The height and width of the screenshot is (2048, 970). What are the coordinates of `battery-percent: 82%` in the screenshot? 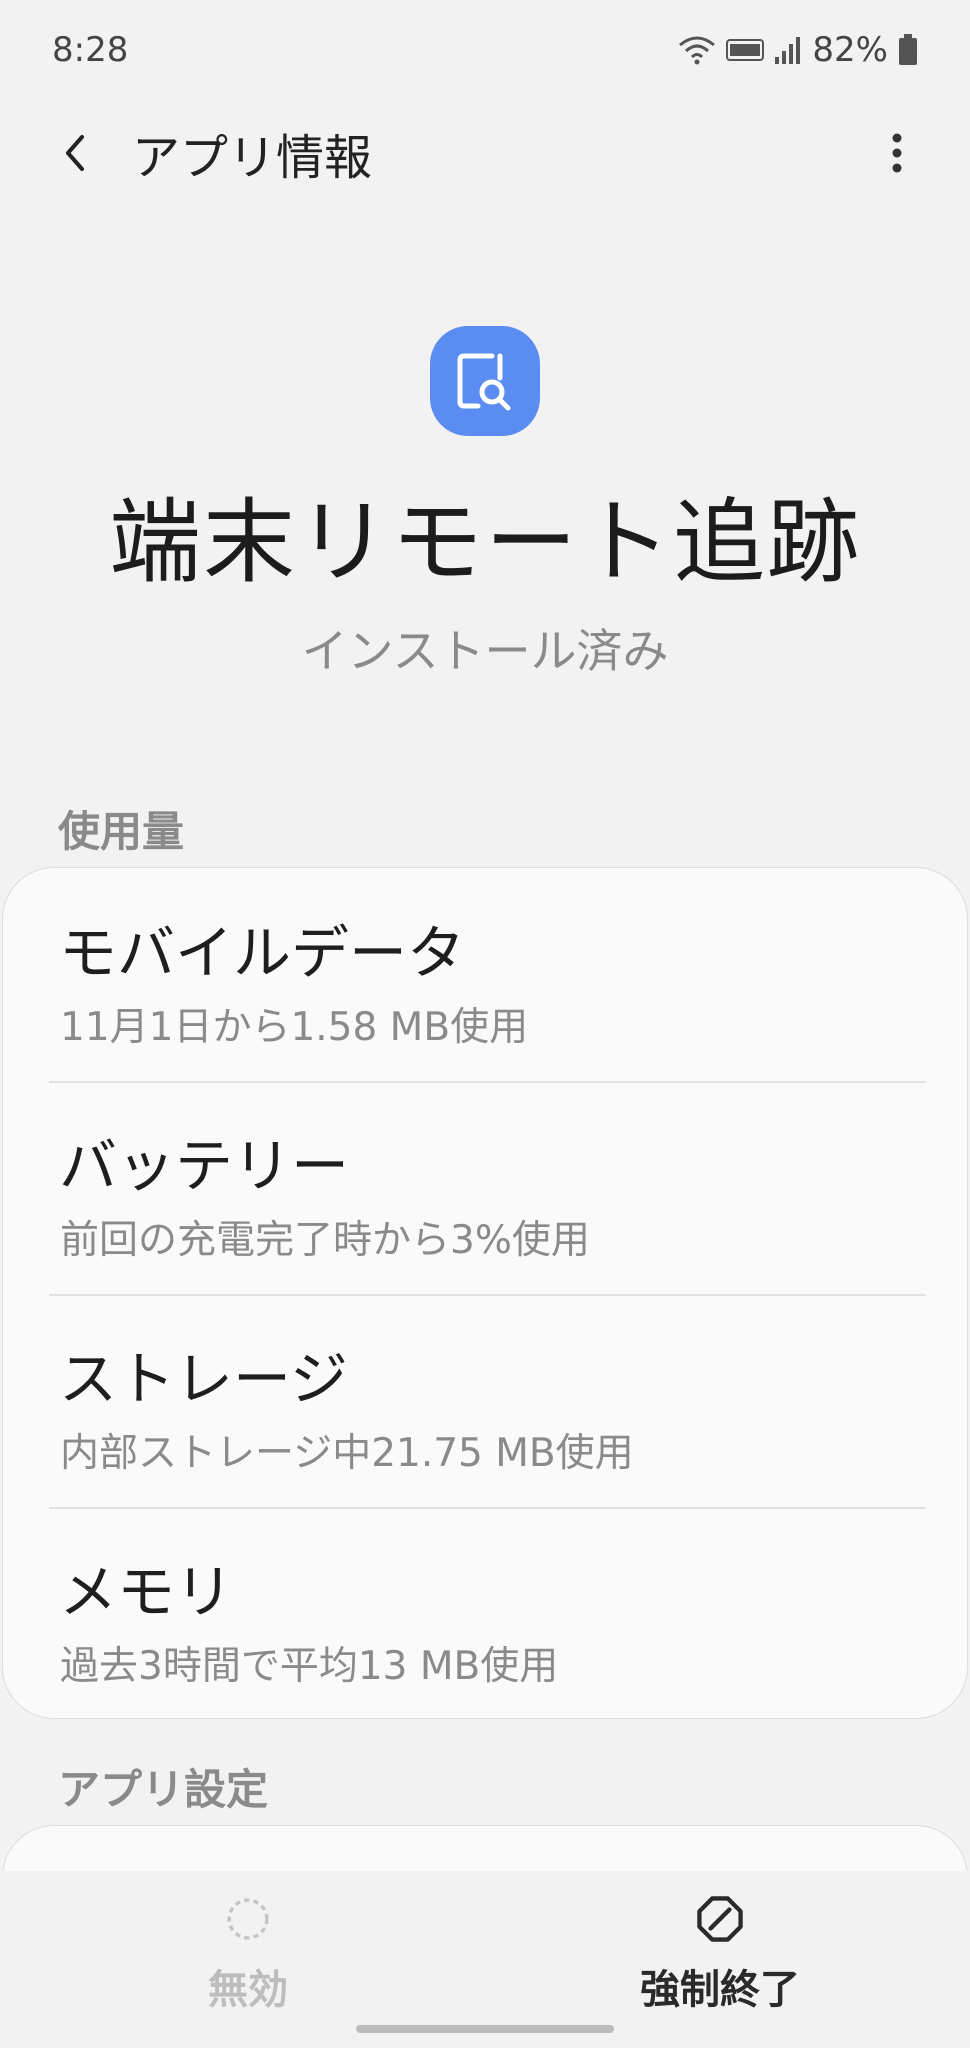 It's located at (850, 50).